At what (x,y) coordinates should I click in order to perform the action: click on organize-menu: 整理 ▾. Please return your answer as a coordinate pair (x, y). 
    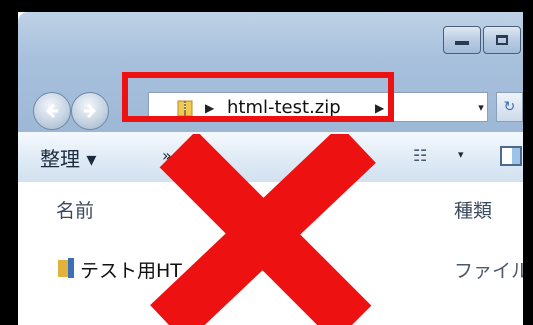
    Looking at the image, I should click on (68, 157).